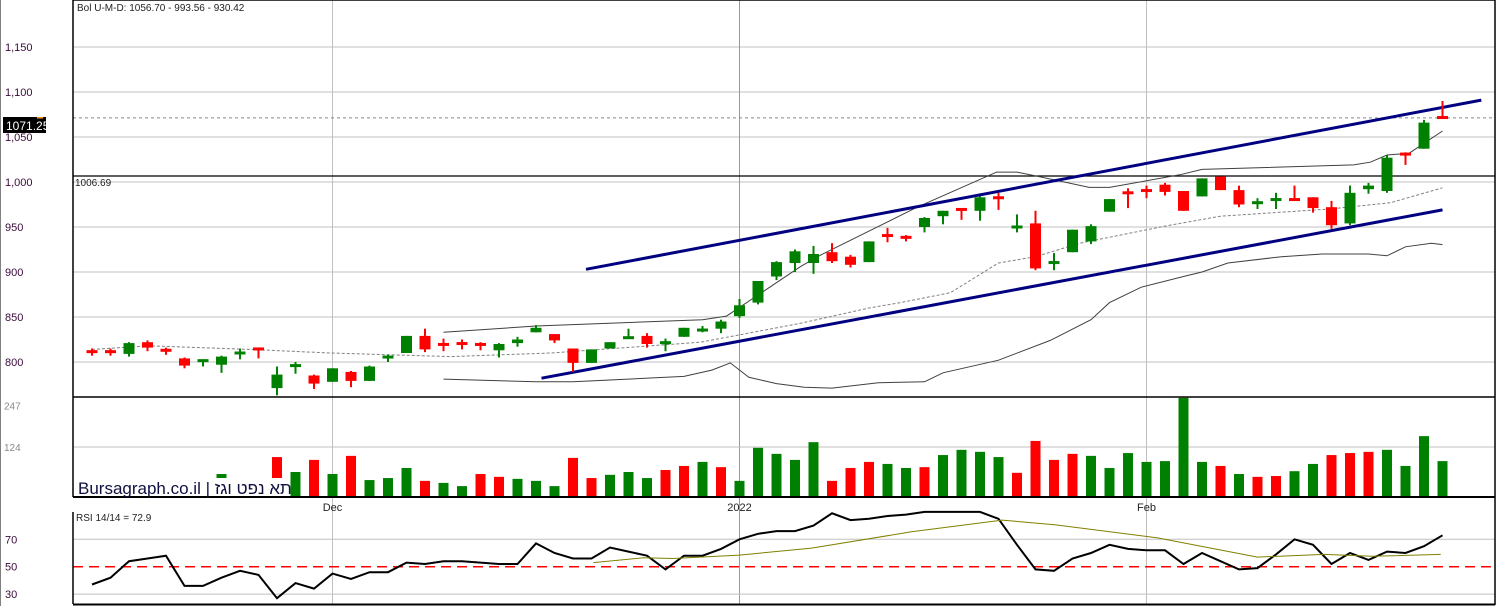 The height and width of the screenshot is (606, 1496). Describe the element at coordinates (1017, 541) in the screenshot. I see `rsi-signal-line` at that location.